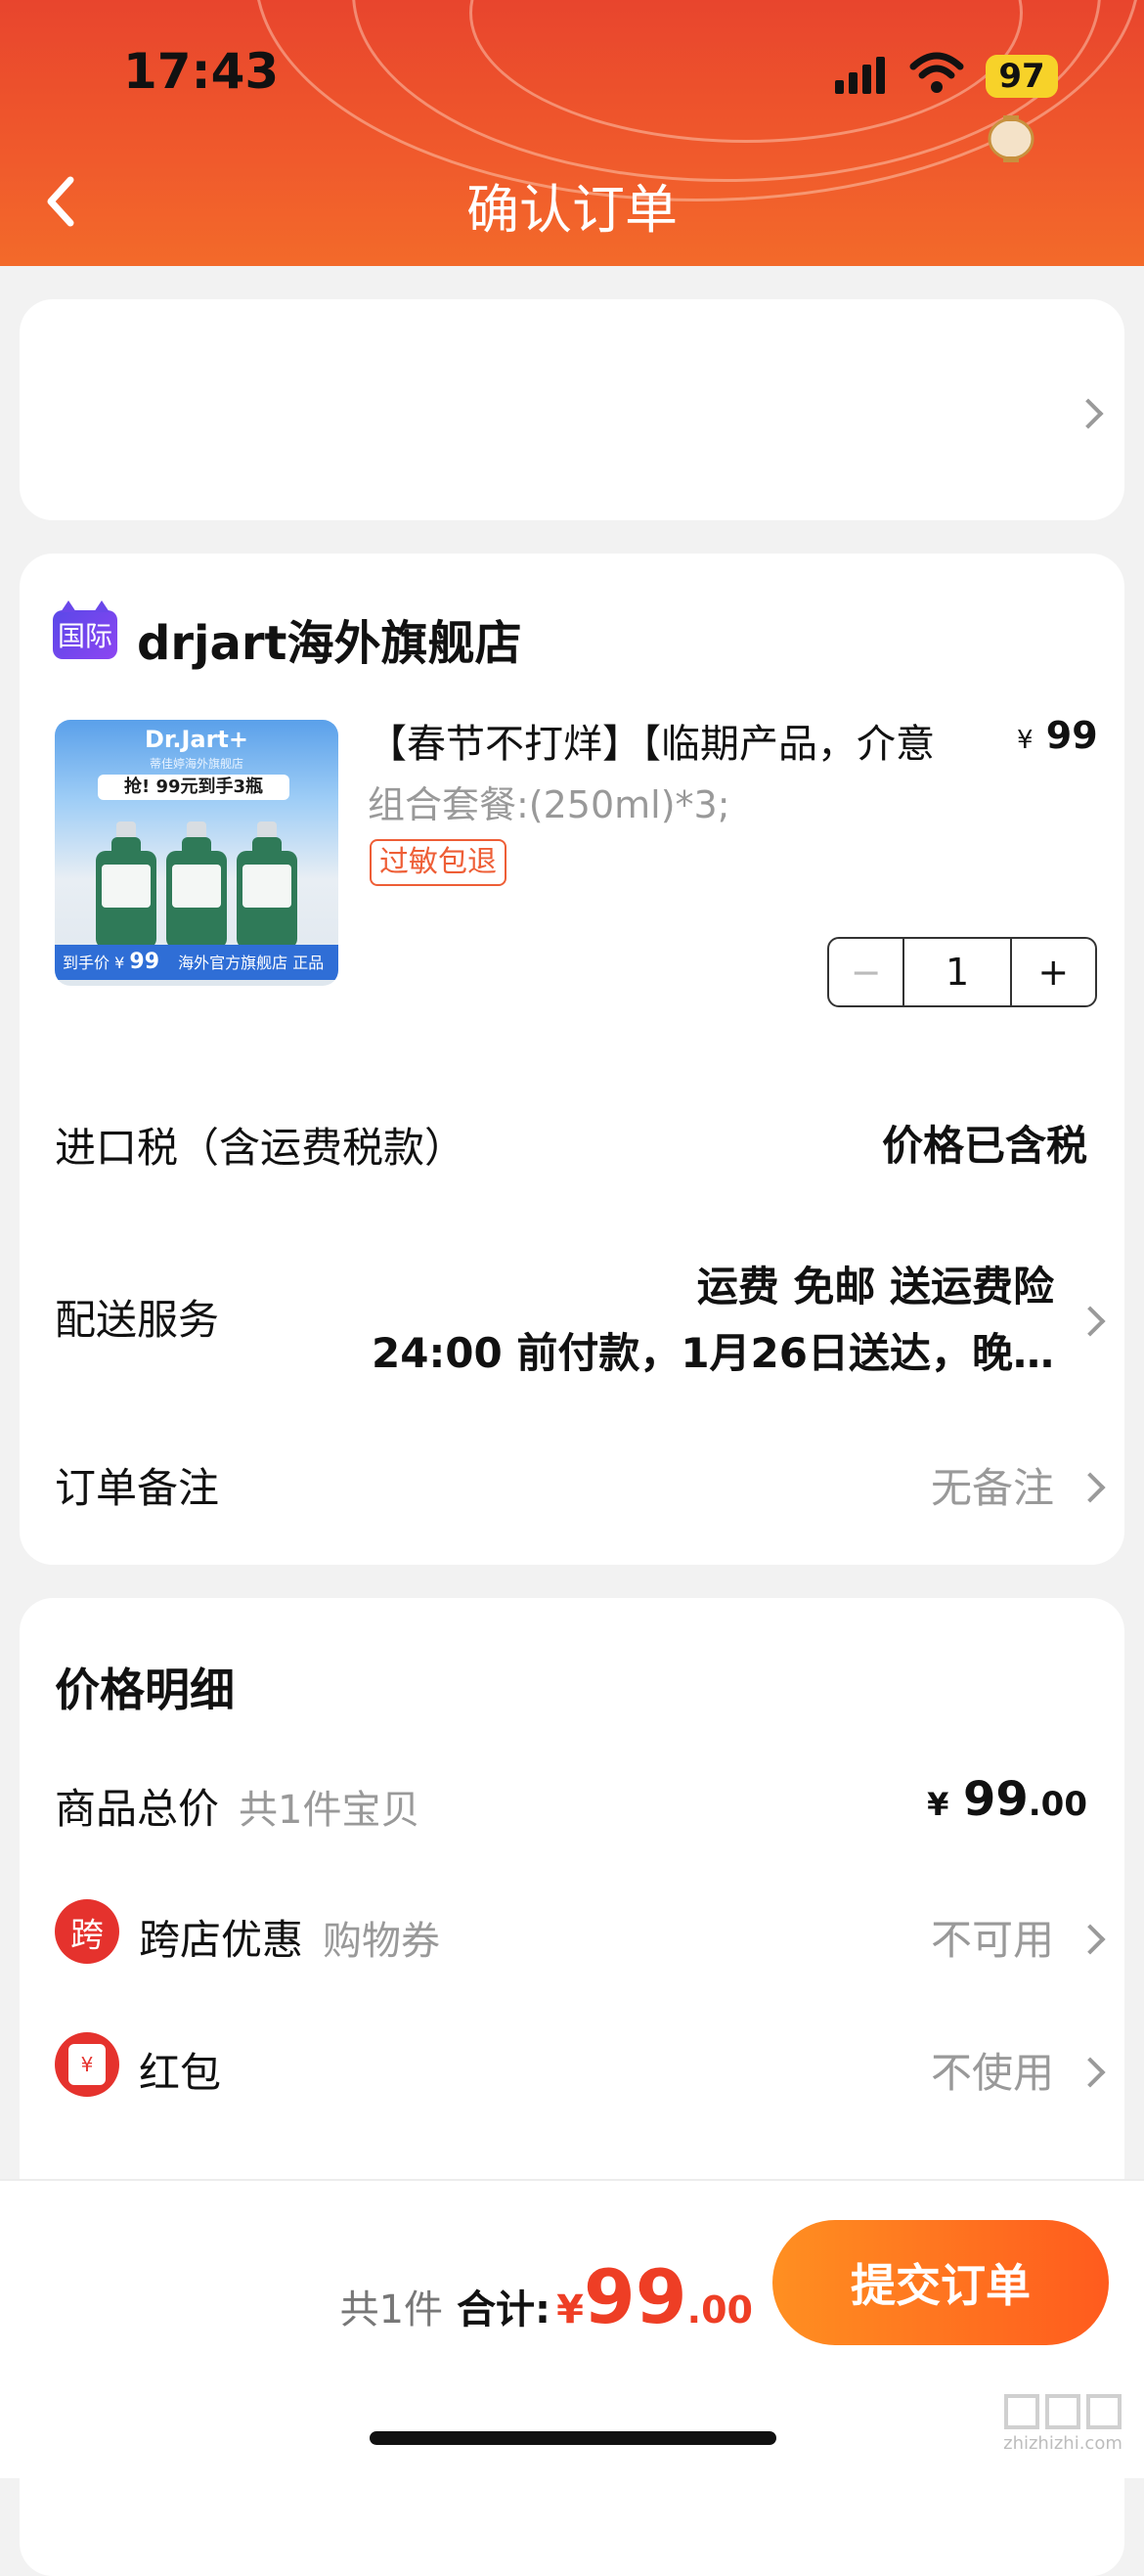  What do you see at coordinates (137, 1485) in the screenshot?
I see `order-note-label: 订单备注` at bounding box center [137, 1485].